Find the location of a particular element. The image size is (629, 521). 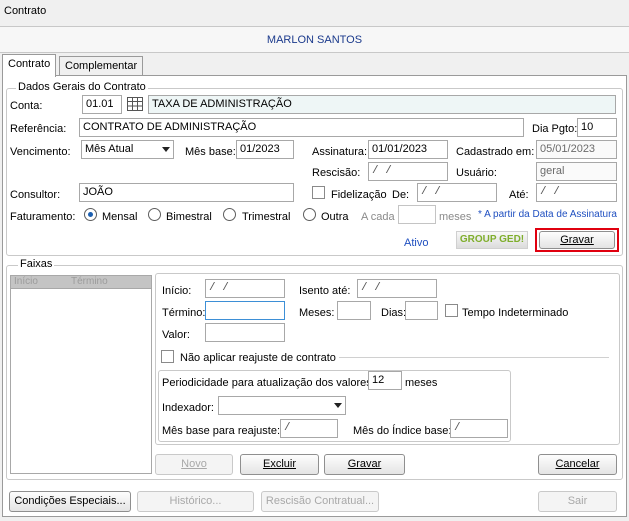

status-label: Ativo is located at coordinates (416, 243).